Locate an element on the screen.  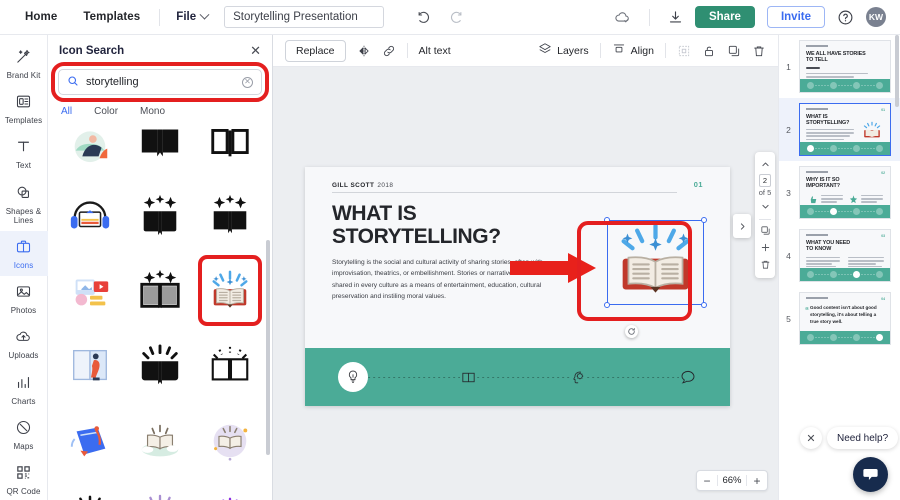
zoom-out-button: − is located at coordinates (707, 481).